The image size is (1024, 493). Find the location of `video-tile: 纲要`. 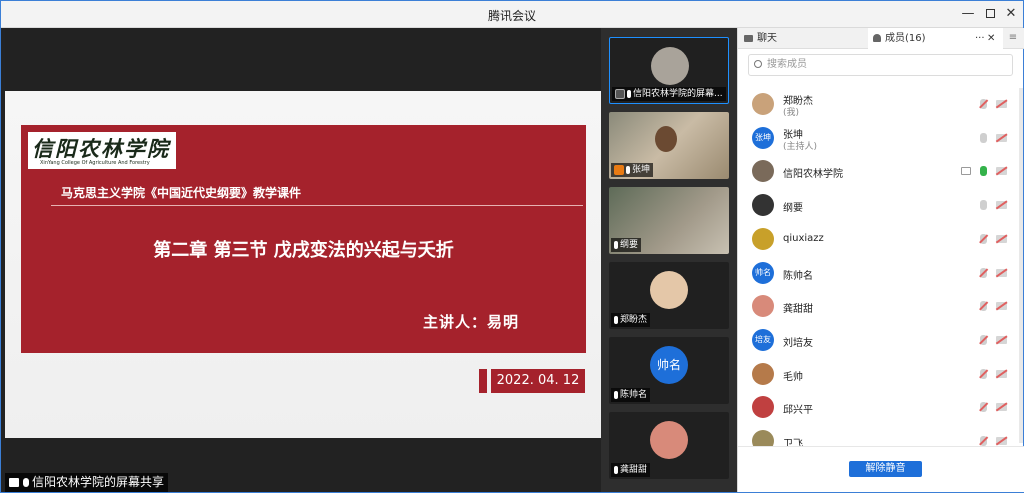

video-tile: 纲要 is located at coordinates (669, 220).